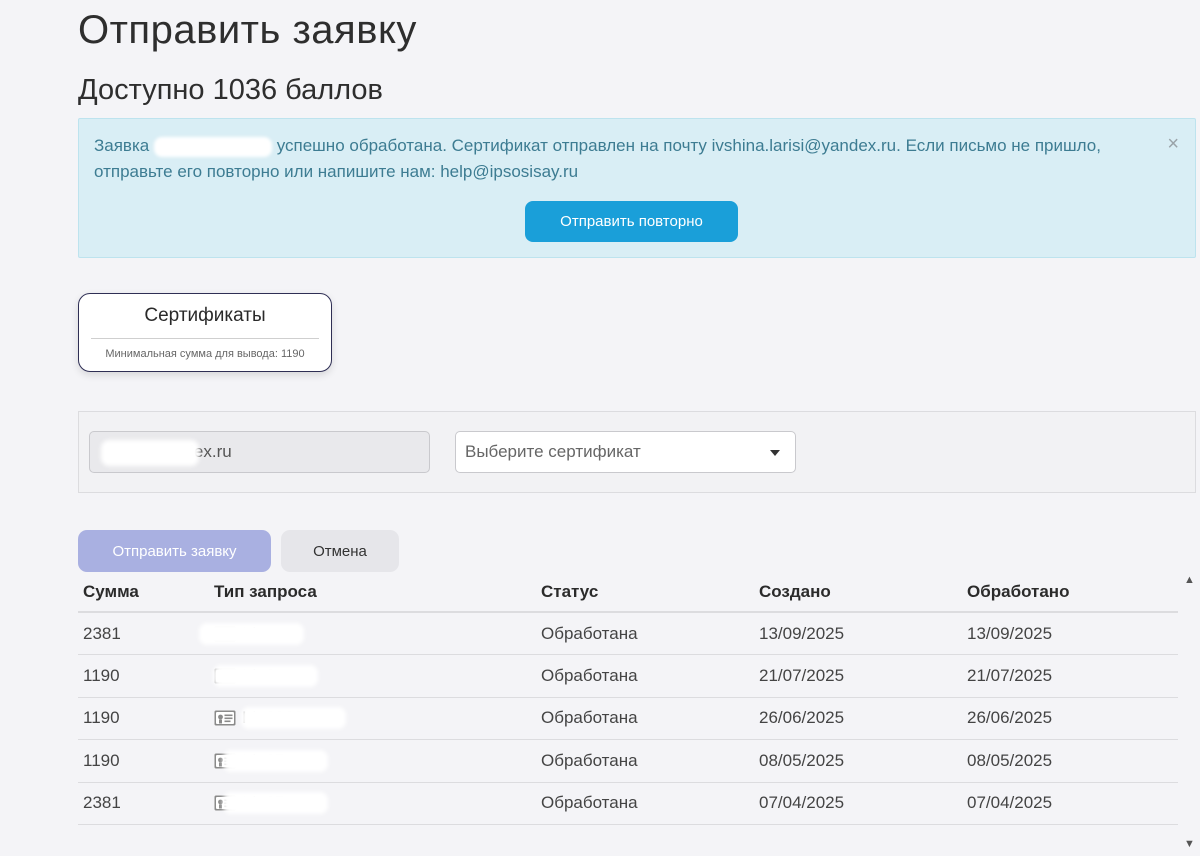  I want to click on close-icon: ×, so click(1173, 144).